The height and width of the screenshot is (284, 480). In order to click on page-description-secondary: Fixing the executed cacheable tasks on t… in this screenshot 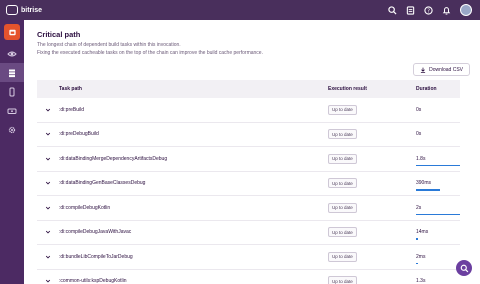, I will do `click(150, 53)`.